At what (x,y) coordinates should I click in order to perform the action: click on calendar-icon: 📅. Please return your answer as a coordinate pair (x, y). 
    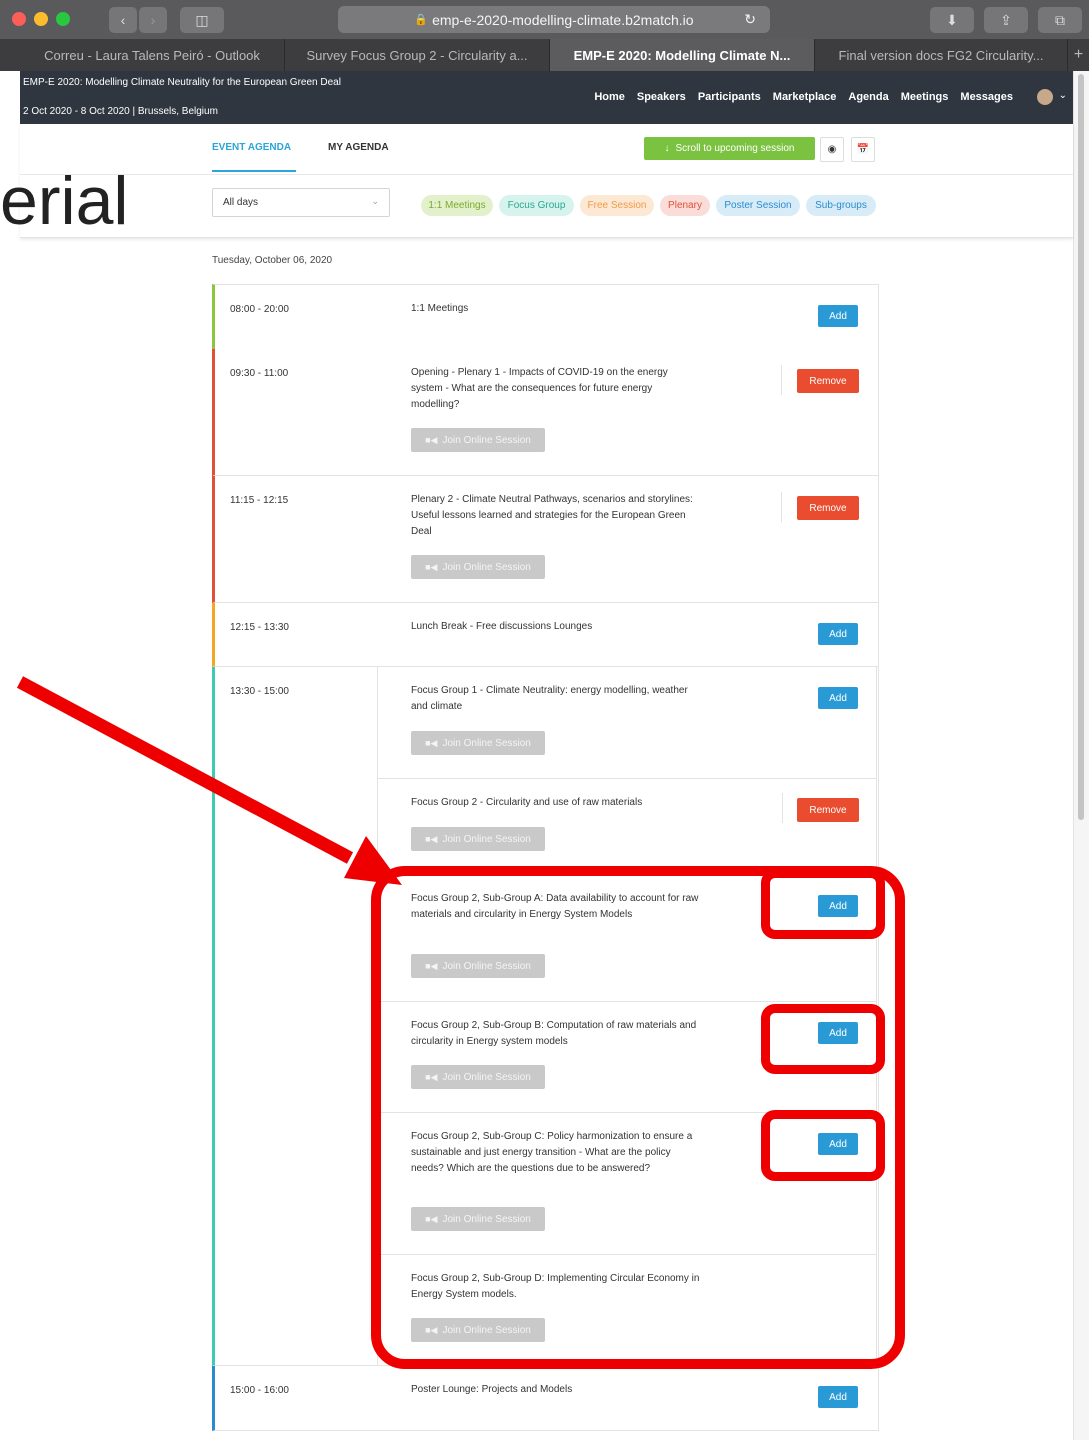
    Looking at the image, I should click on (863, 149).